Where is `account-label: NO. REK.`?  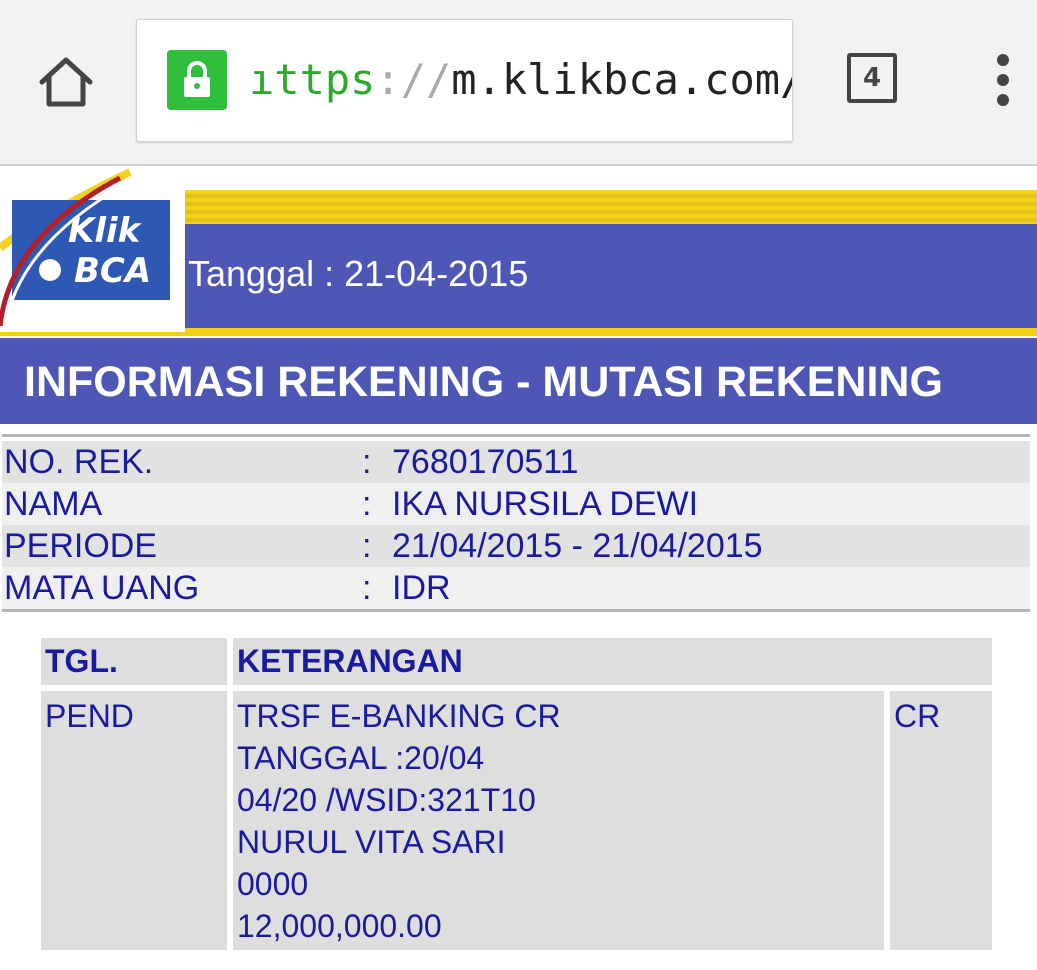 account-label: NO. REK. is located at coordinates (79, 462).